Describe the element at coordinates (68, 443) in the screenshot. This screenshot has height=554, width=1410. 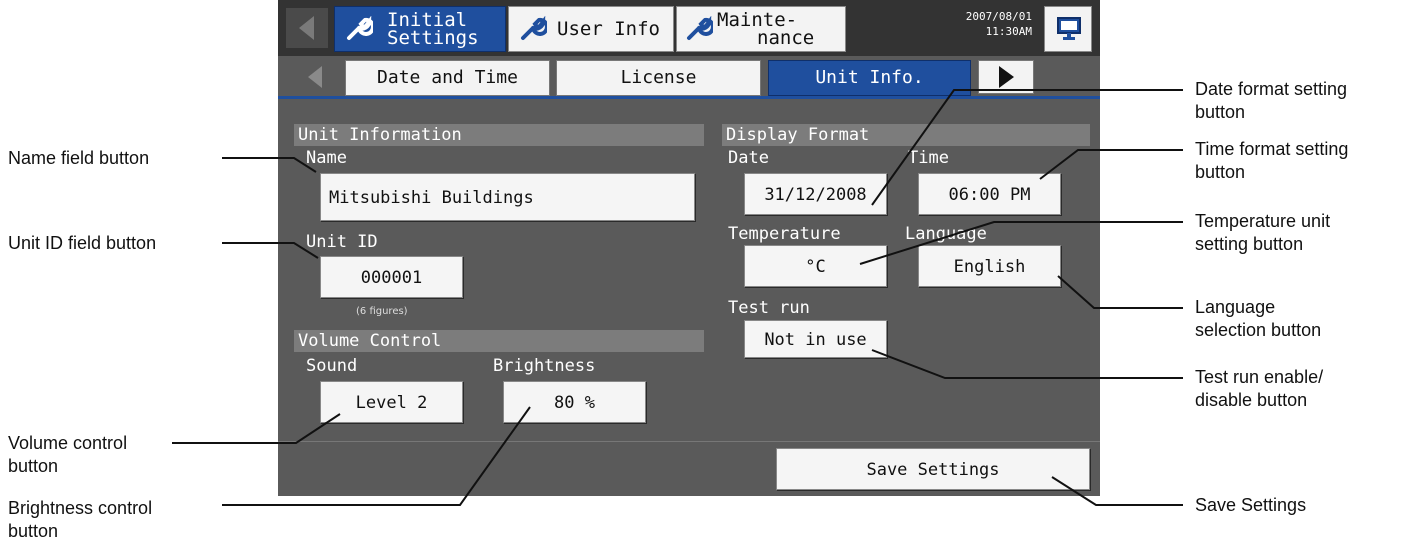
I see `callout-volume-line1: Volume control` at that location.